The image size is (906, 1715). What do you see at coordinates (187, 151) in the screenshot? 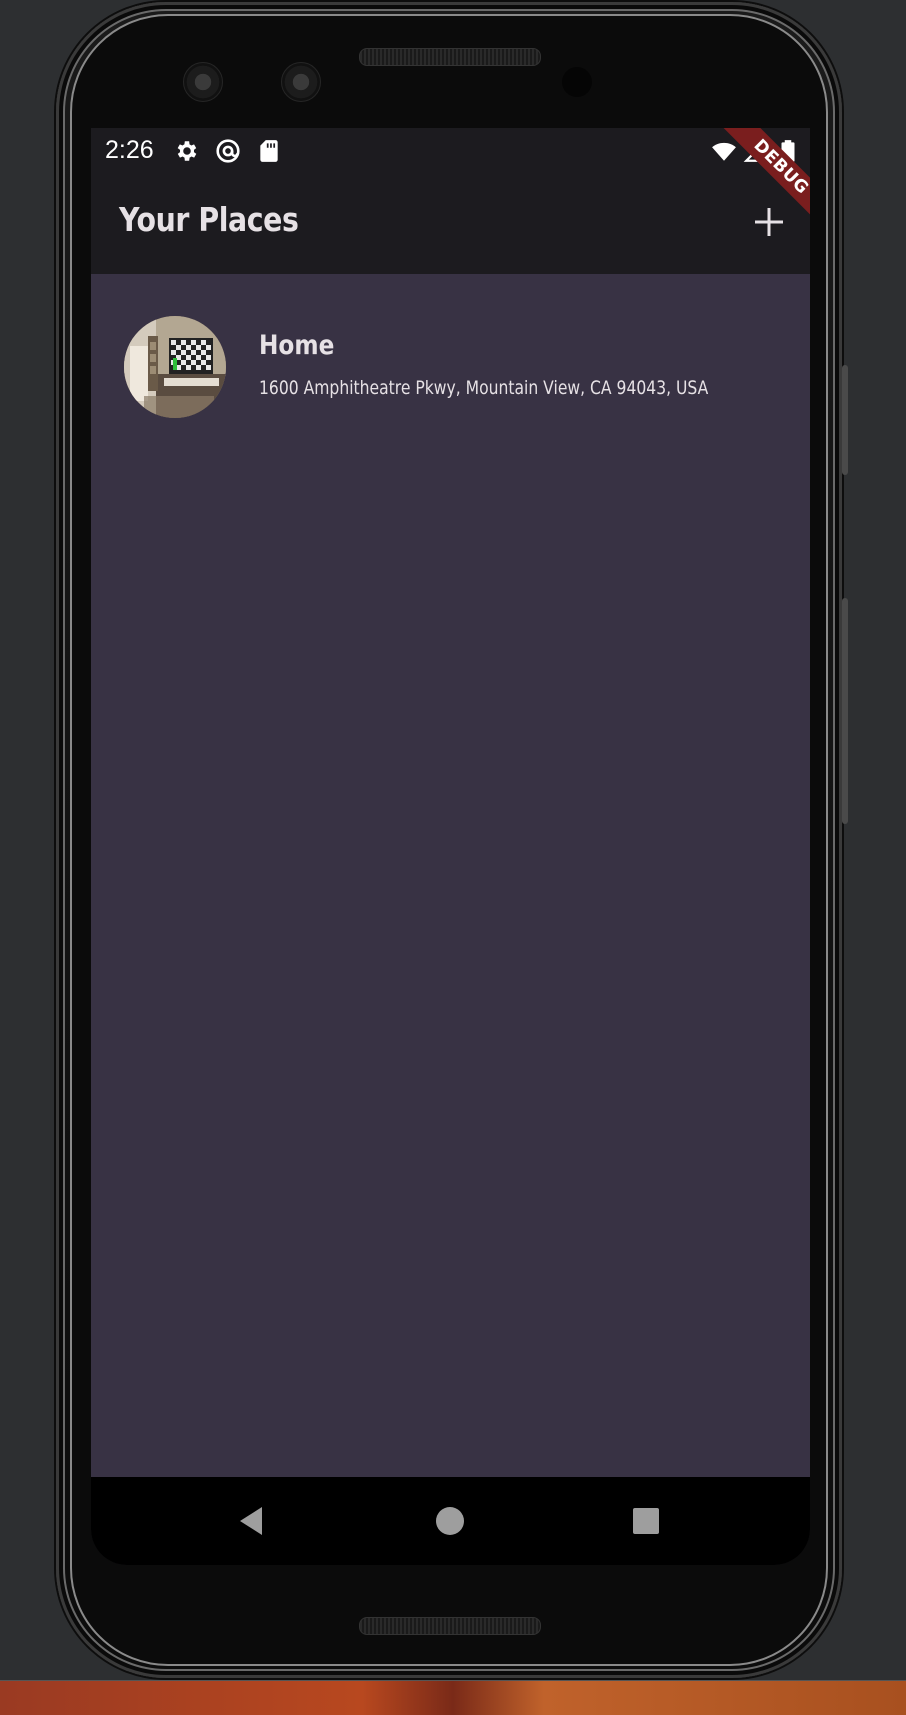
I see `gear-icon` at bounding box center [187, 151].